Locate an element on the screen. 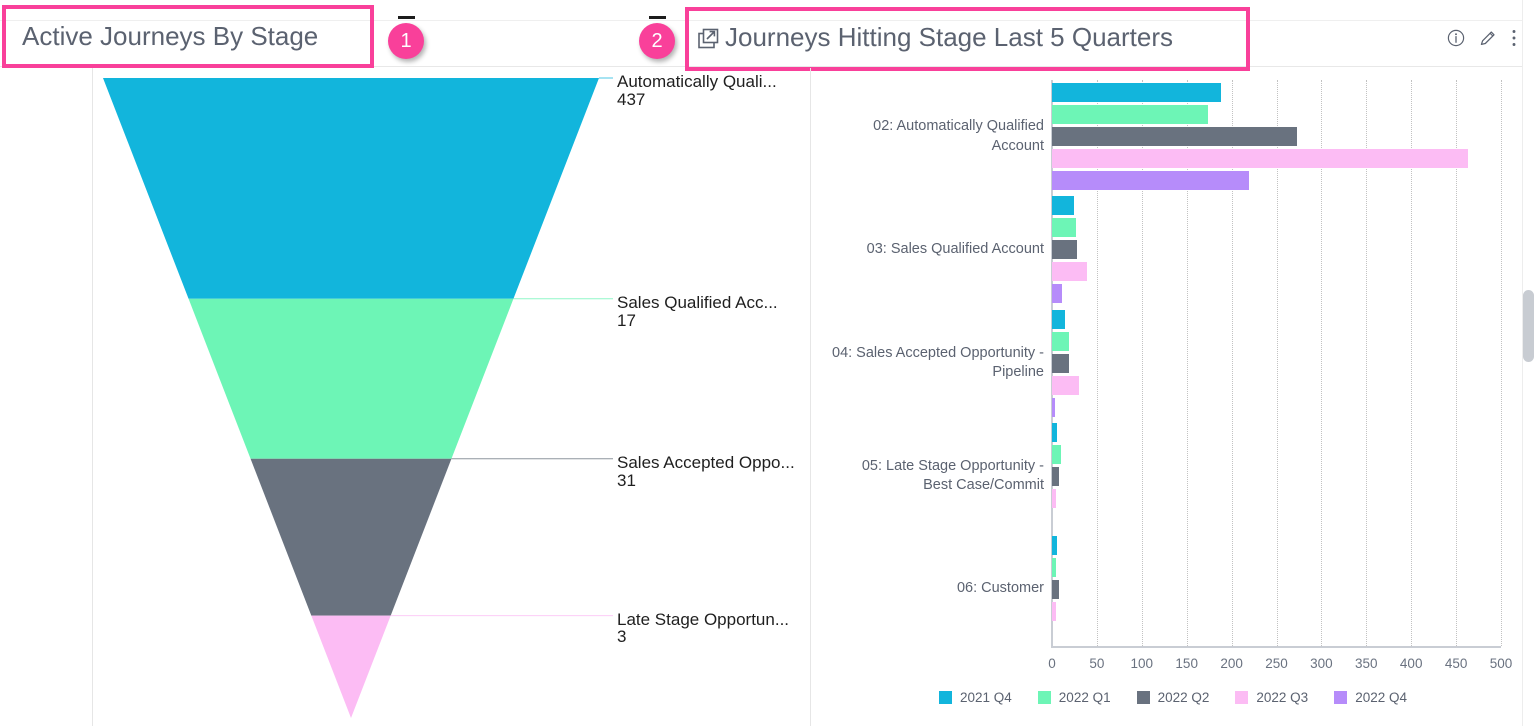 This screenshot has height=726, width=1535. chart-legend: 2021 Q4 2022 Q1 2022 Q2 2022 Q3 2022 Q4 is located at coordinates (1173, 697).